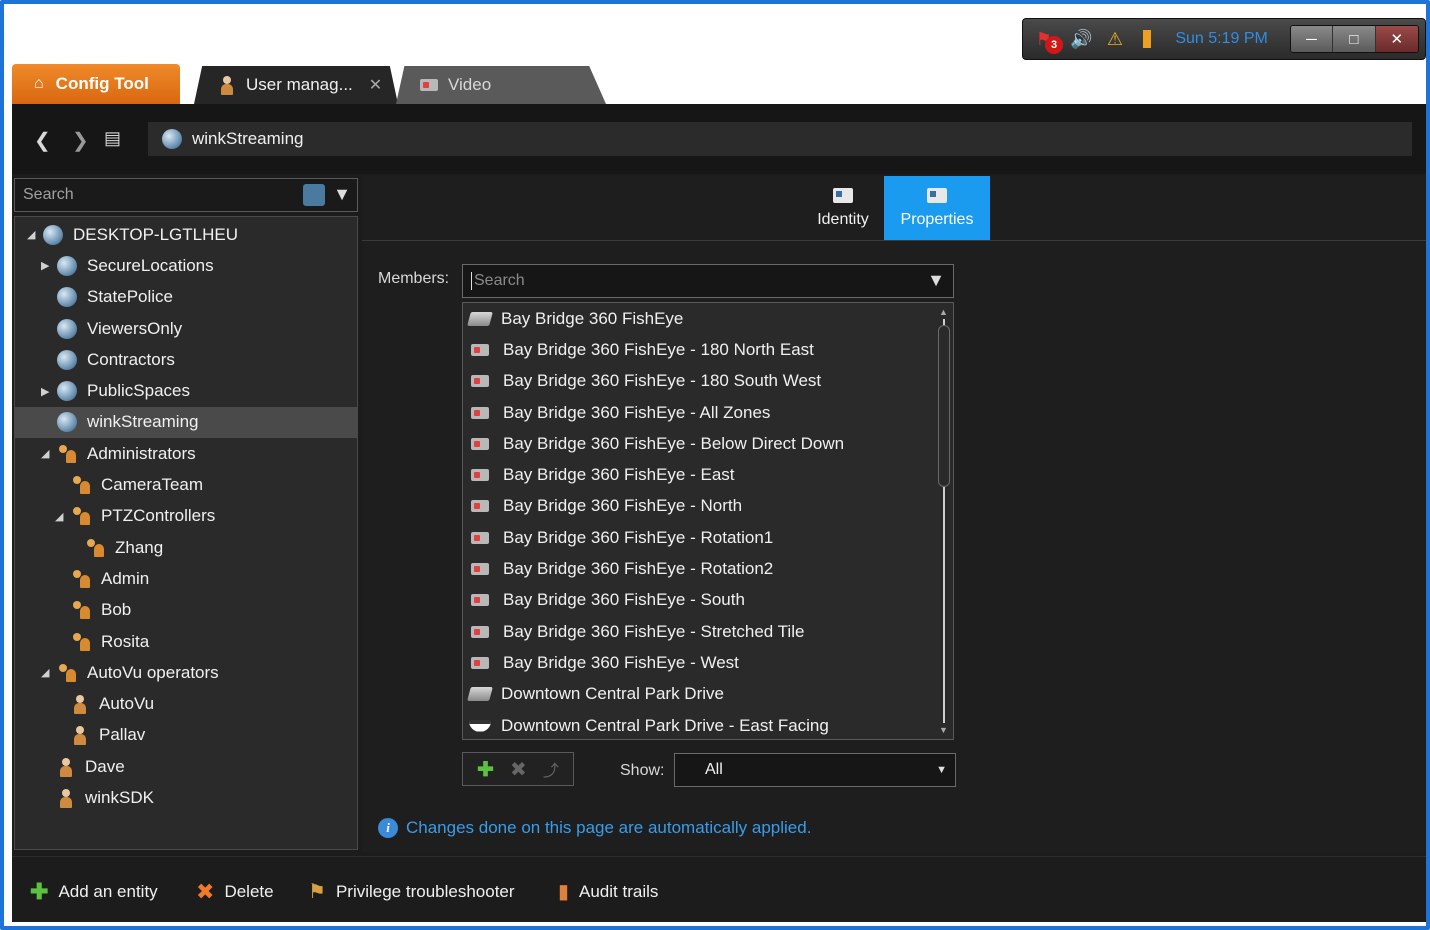 Image resolution: width=1430 pixels, height=930 pixels. Describe the element at coordinates (42, 140) in the screenshot. I see `back-icon: ❮` at that location.